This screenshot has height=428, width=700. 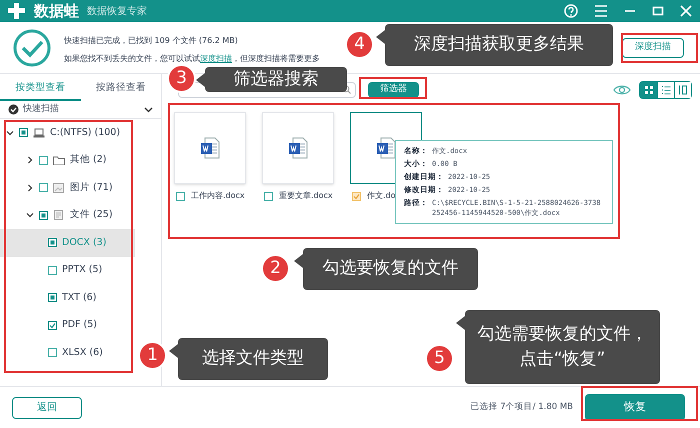 I want to click on tree-label: 图片 (71), so click(x=91, y=187).